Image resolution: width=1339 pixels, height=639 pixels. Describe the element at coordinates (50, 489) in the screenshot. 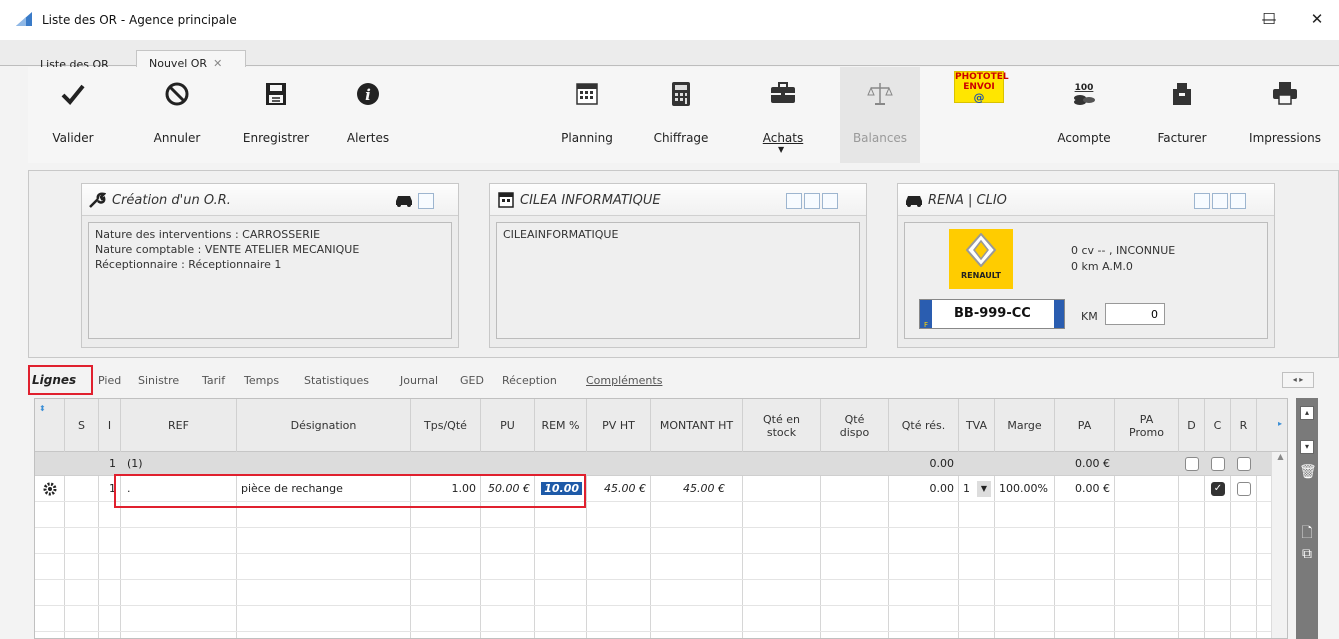

I see `gear-icon` at that location.